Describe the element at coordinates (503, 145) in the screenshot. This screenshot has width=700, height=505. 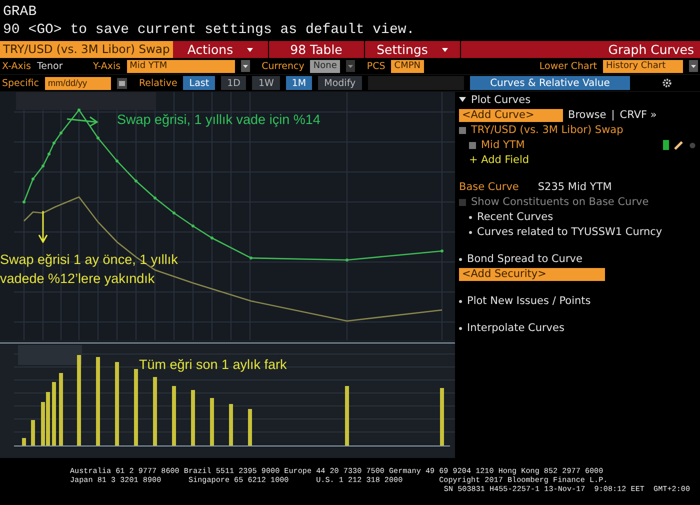
I see `field-name: Mid YTM` at that location.